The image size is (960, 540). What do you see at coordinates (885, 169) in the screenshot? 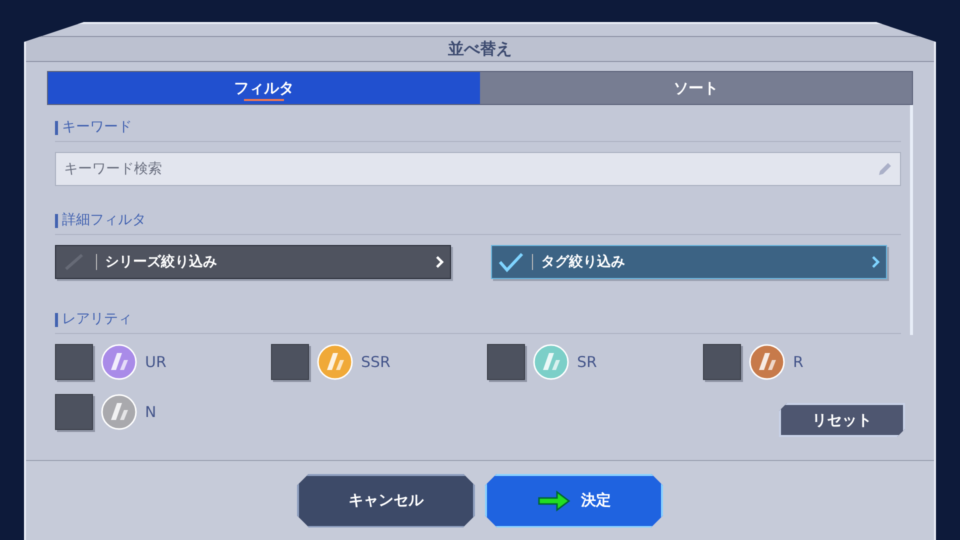
I see `pencil-icon` at bounding box center [885, 169].